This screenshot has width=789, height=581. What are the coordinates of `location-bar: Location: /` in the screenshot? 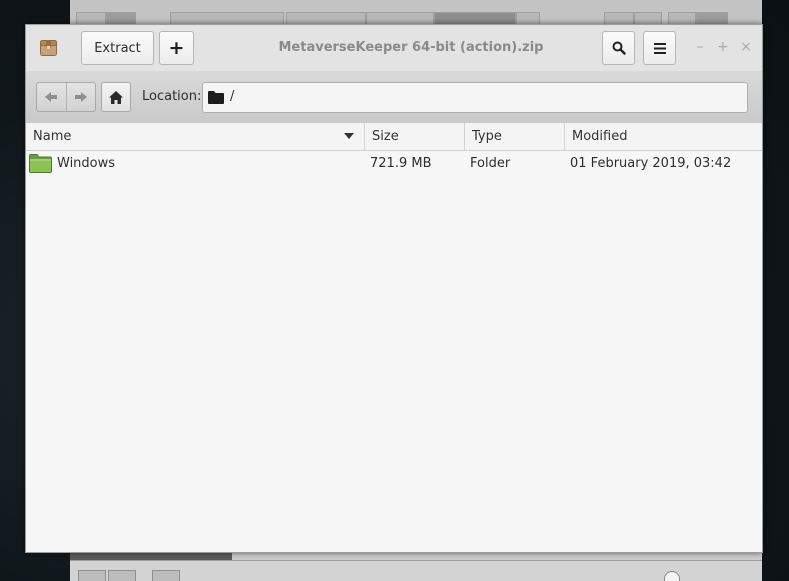 It's located at (394, 97).